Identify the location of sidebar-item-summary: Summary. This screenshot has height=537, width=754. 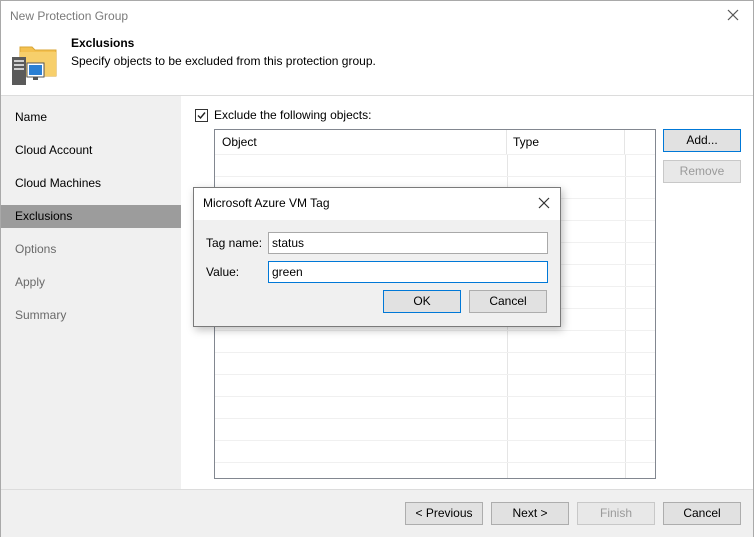
(91, 315).